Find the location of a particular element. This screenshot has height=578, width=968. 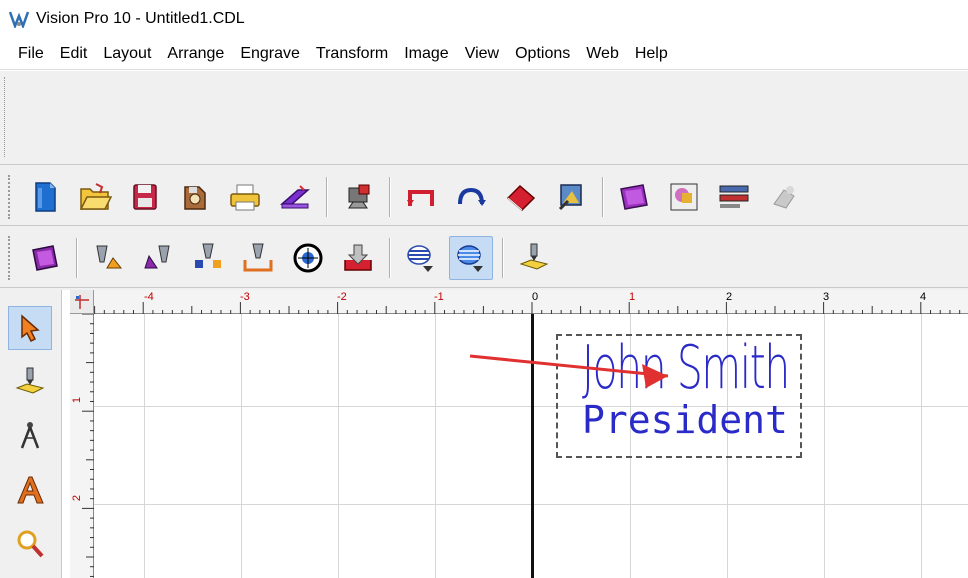

window-title: Vision Pro 10 - Untitled1.CDL is located at coordinates (140, 18).